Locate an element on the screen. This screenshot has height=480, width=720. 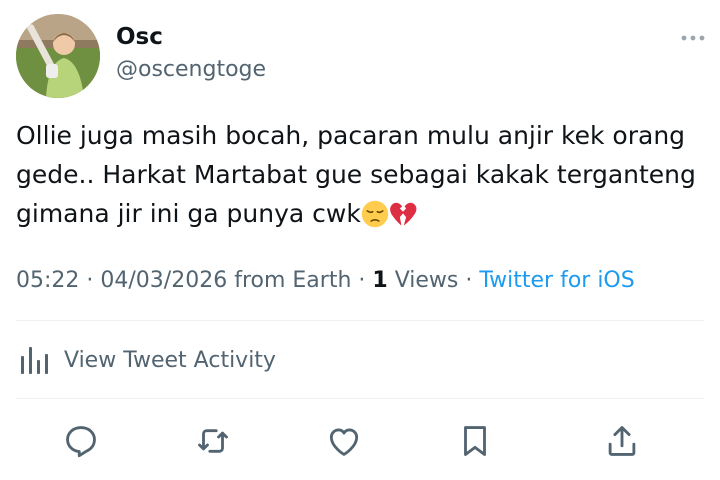
display-name: Osc is located at coordinates (139, 37).